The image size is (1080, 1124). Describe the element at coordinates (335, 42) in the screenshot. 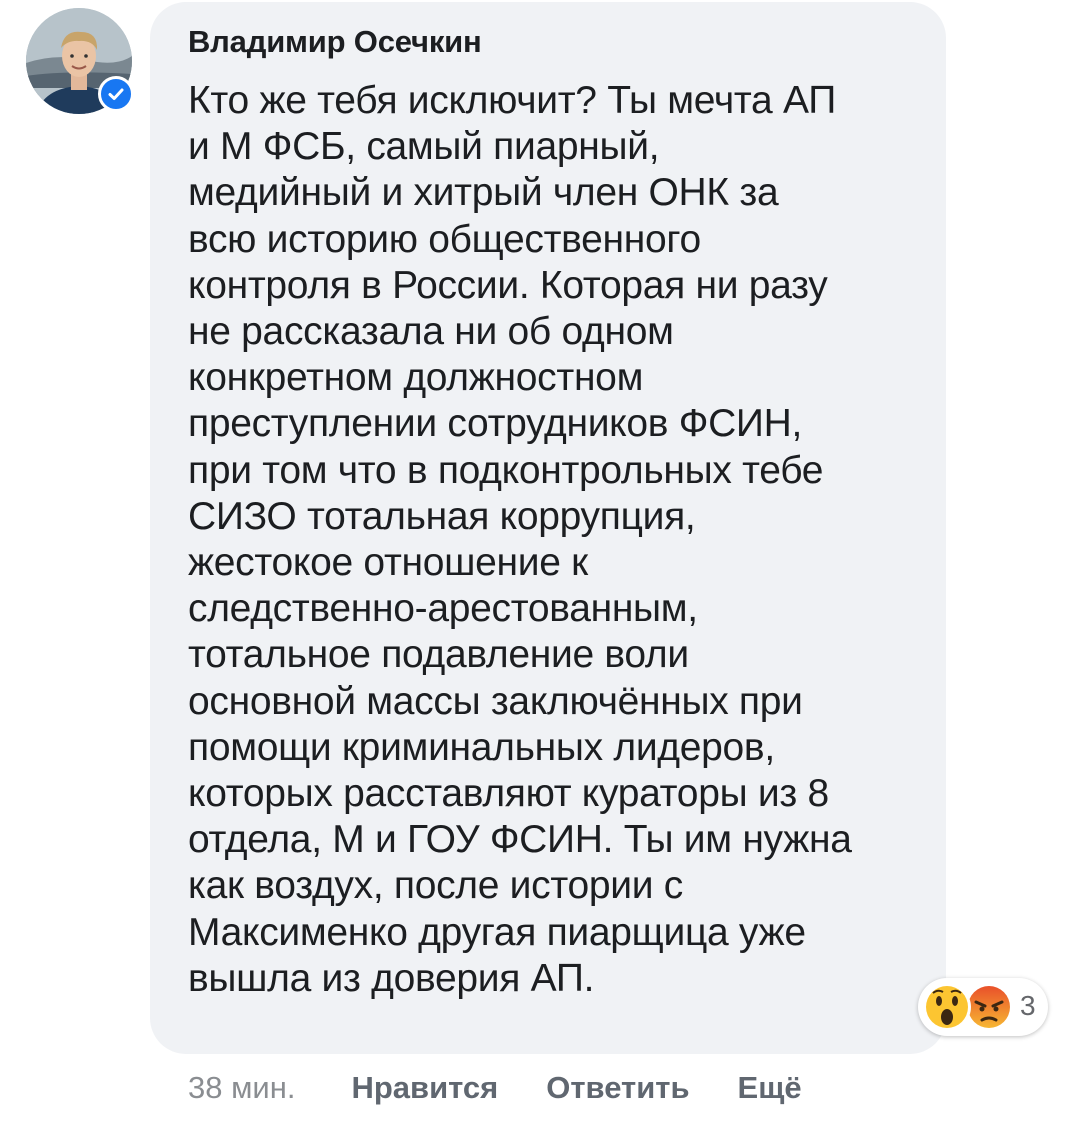

I see `author-name: Владимир Осечкин` at that location.